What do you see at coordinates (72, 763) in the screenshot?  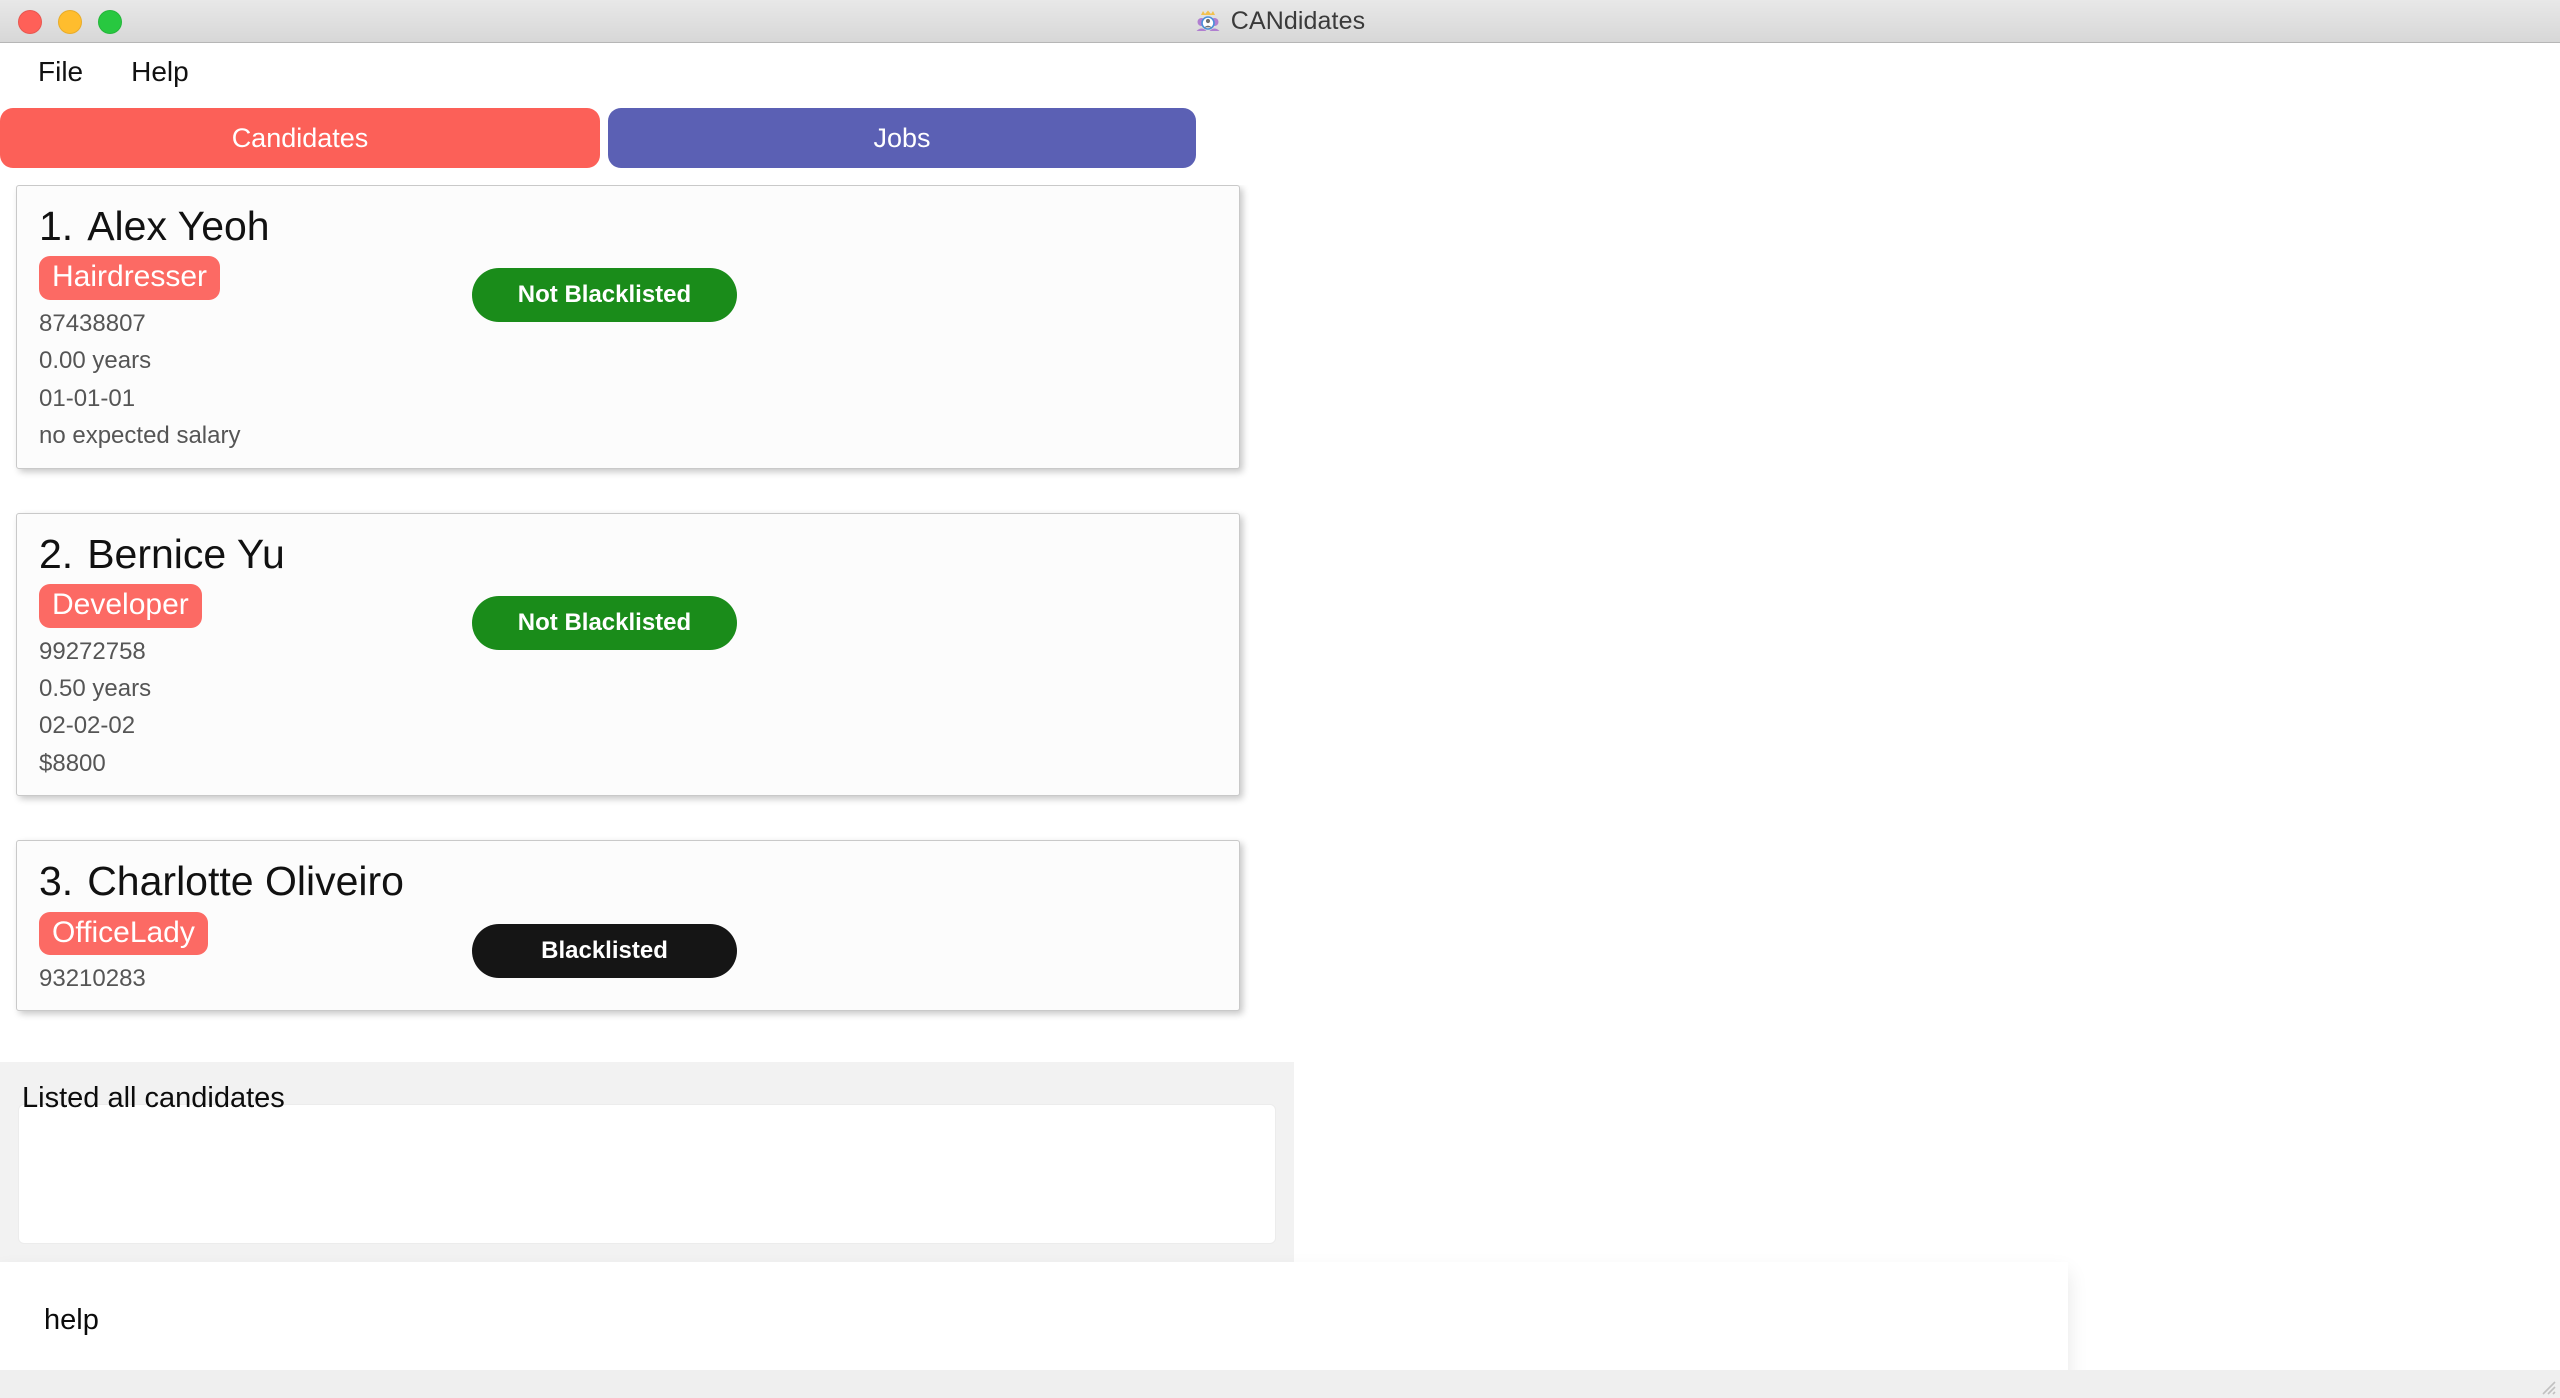 I see `candidate-salary: $8800` at bounding box center [72, 763].